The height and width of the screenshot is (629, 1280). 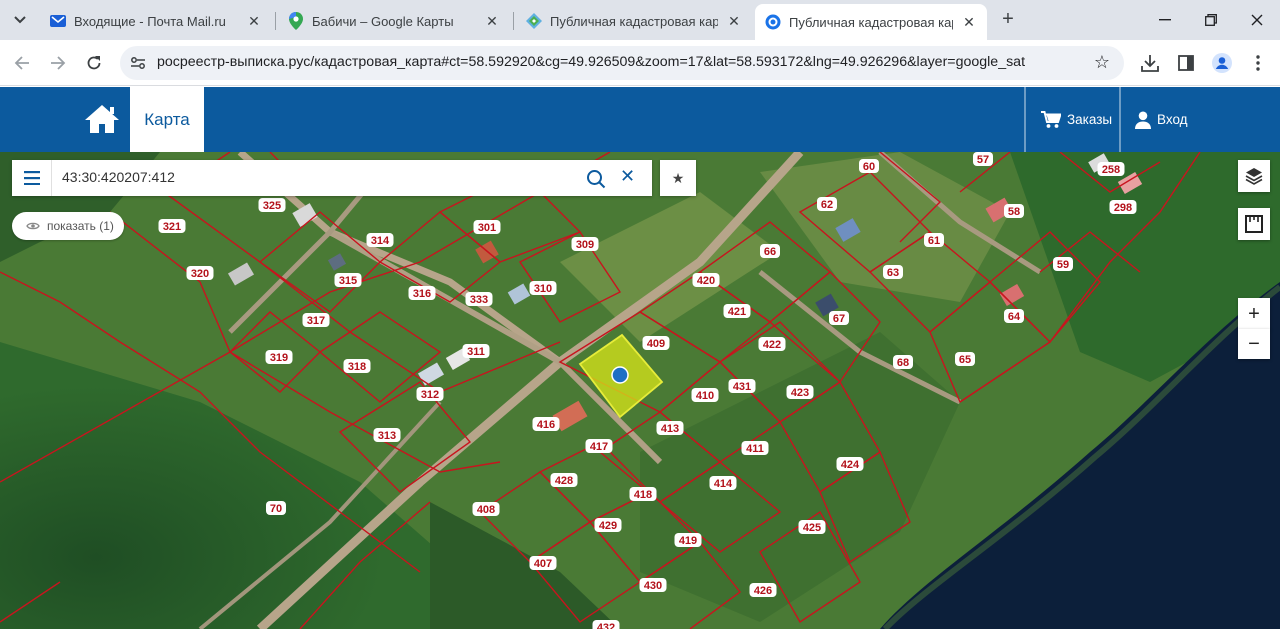 What do you see at coordinates (965, 360) in the screenshot?
I see `parcel-number: 65` at bounding box center [965, 360].